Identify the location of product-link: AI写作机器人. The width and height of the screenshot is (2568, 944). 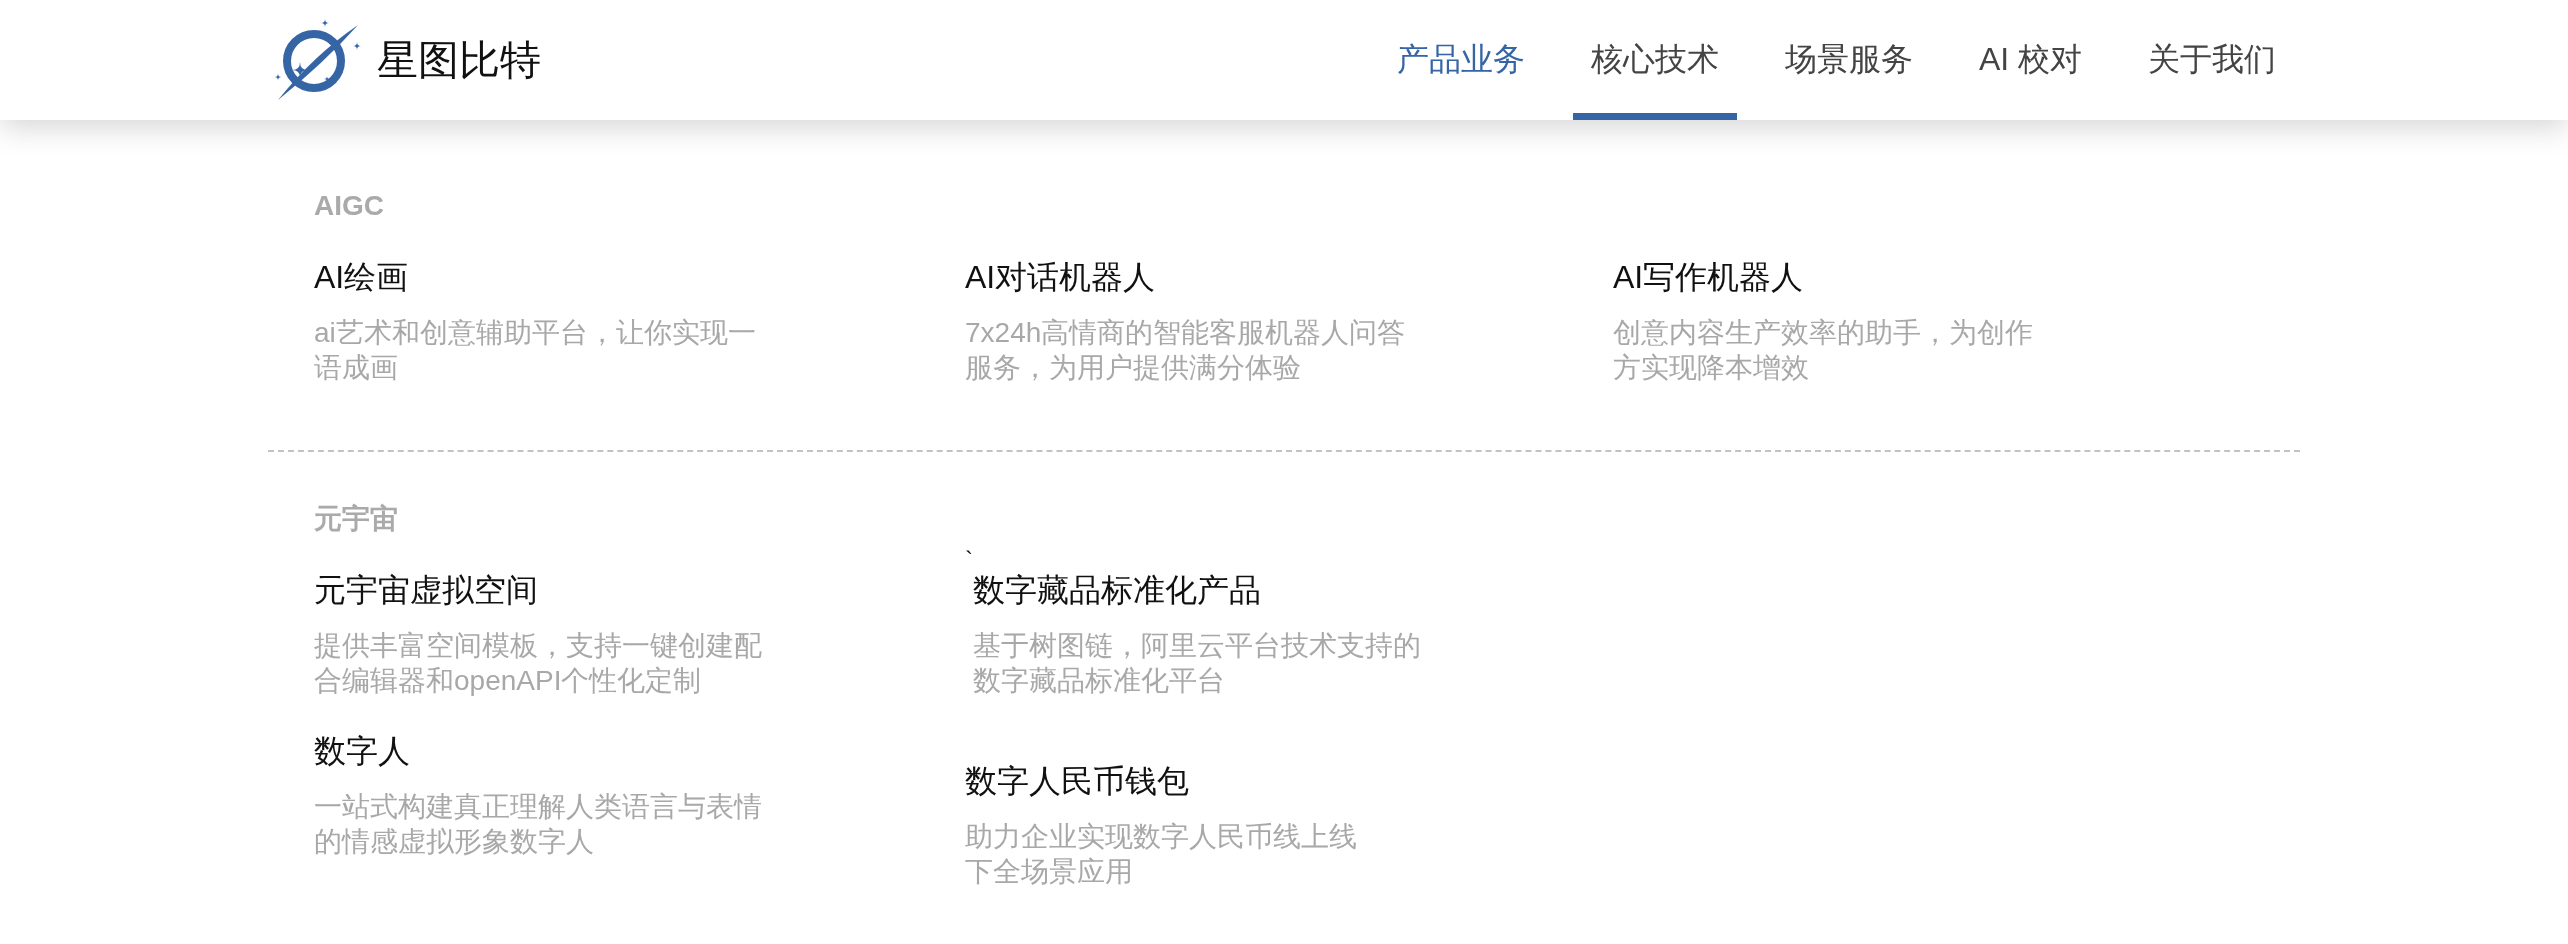
(1708, 277).